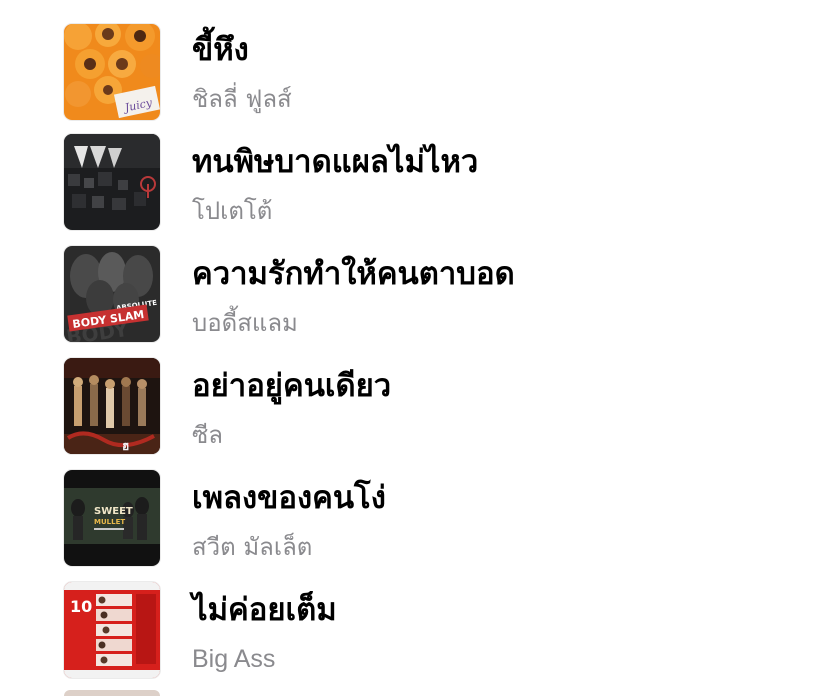 The height and width of the screenshot is (696, 828). What do you see at coordinates (289, 498) in the screenshot?
I see `song-title: เพลงของคนโง่` at bounding box center [289, 498].